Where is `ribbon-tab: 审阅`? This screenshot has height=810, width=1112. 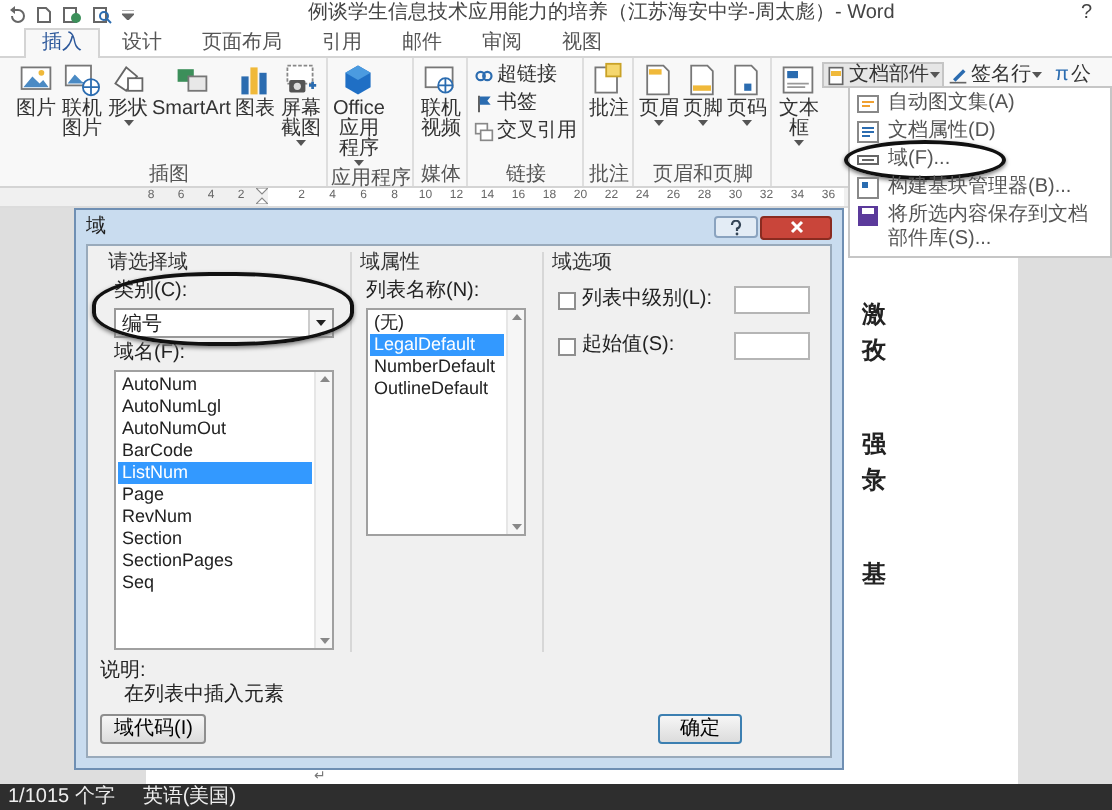
ribbon-tab: 审阅 is located at coordinates (502, 42).